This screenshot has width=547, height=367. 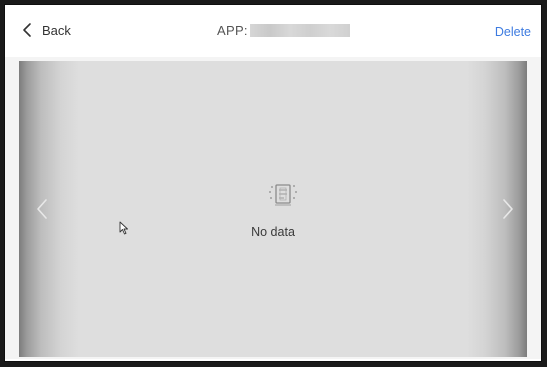 I want to click on title-prefix: APP:, so click(x=232, y=30).